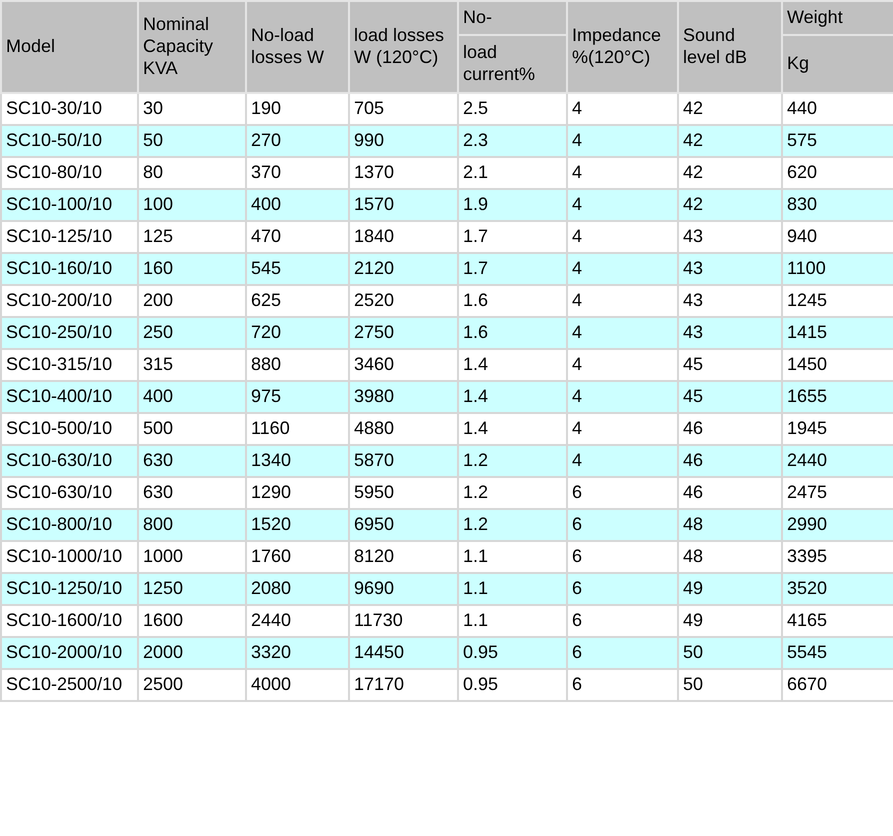 The image size is (893, 836). I want to click on column-header: Kg, so click(837, 64).